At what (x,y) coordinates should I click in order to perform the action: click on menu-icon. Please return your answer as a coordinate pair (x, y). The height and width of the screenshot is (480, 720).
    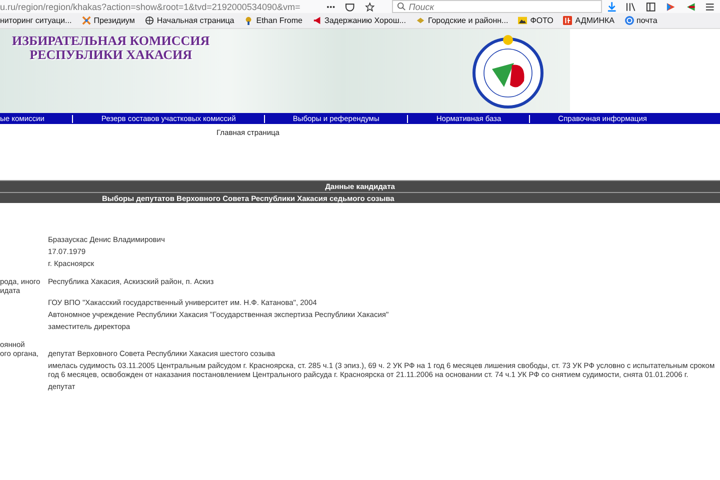
    Looking at the image, I should click on (710, 7).